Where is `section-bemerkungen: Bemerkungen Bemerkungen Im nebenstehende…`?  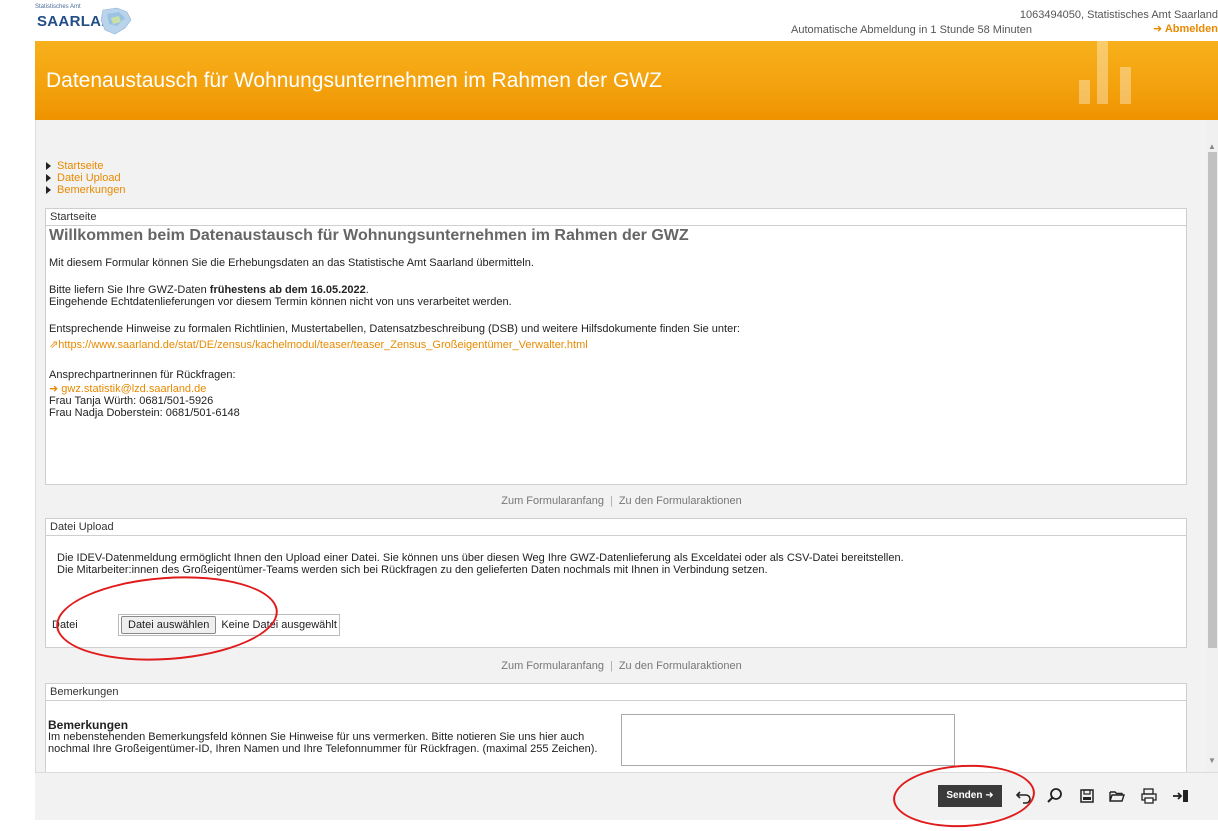
section-bemerkungen: Bemerkungen Bemerkungen Im nebenstehende… is located at coordinates (616, 727).